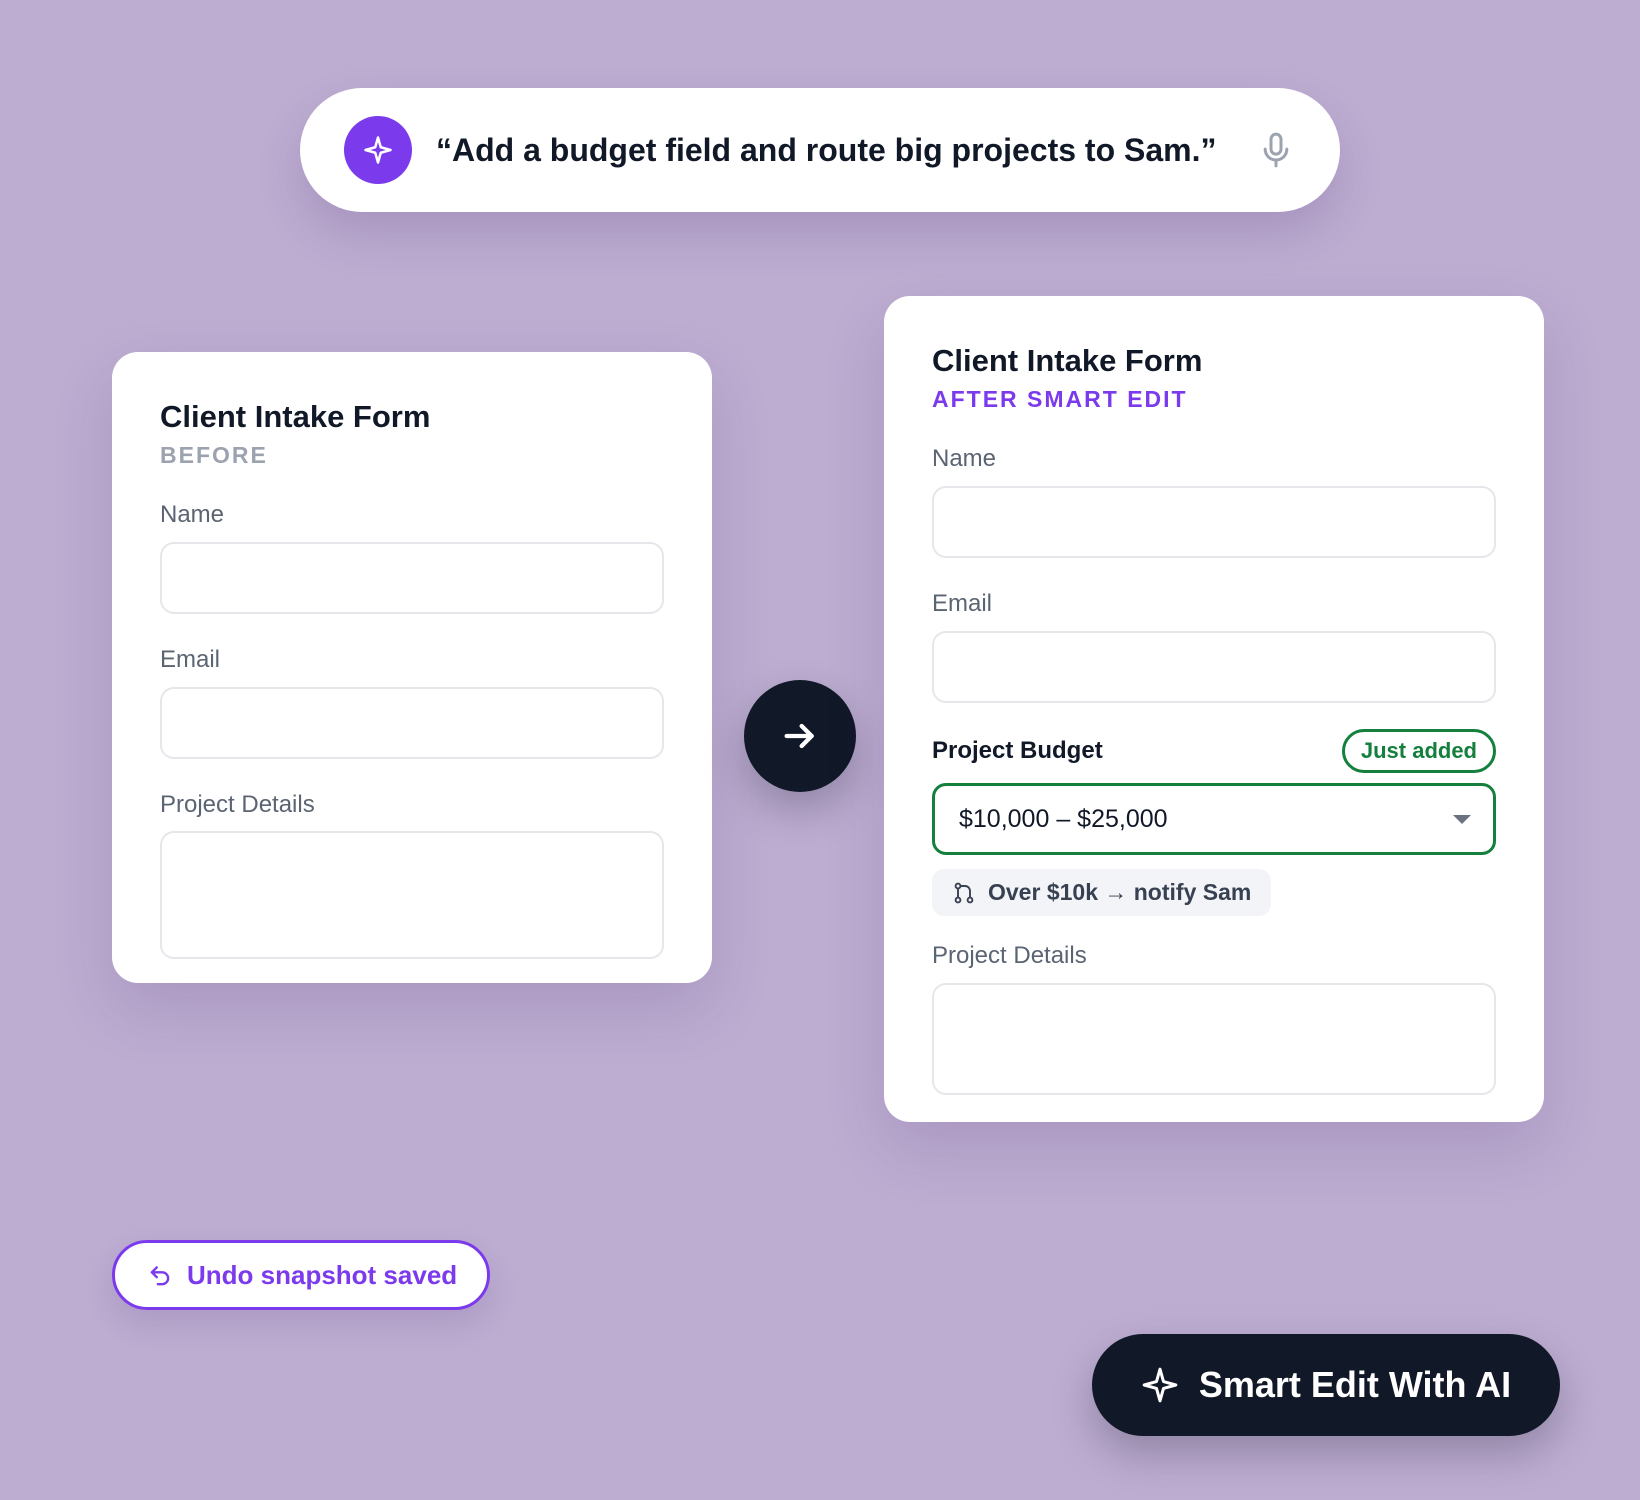  What do you see at coordinates (1355, 1384) in the screenshot?
I see `smart-edit-label: Smart Edit With AI` at bounding box center [1355, 1384].